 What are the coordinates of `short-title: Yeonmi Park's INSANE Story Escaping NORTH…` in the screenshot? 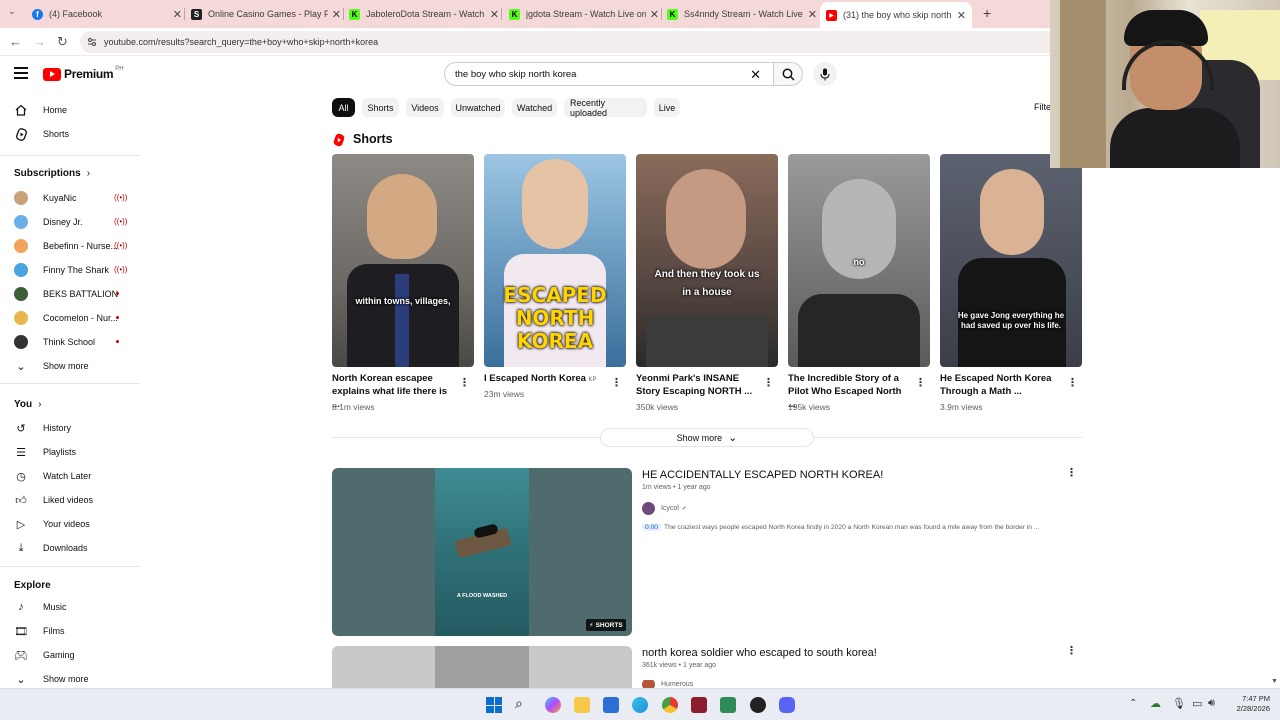 It's located at (696, 385).